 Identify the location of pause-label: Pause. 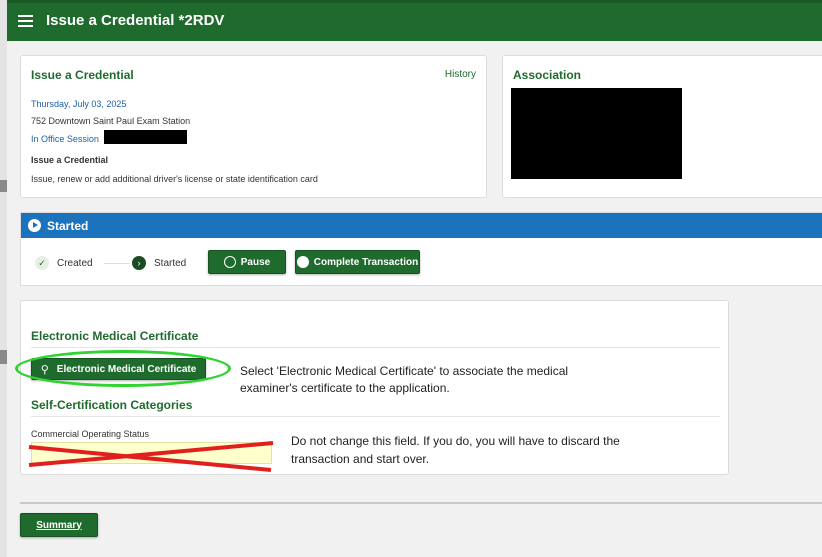
(255, 262).